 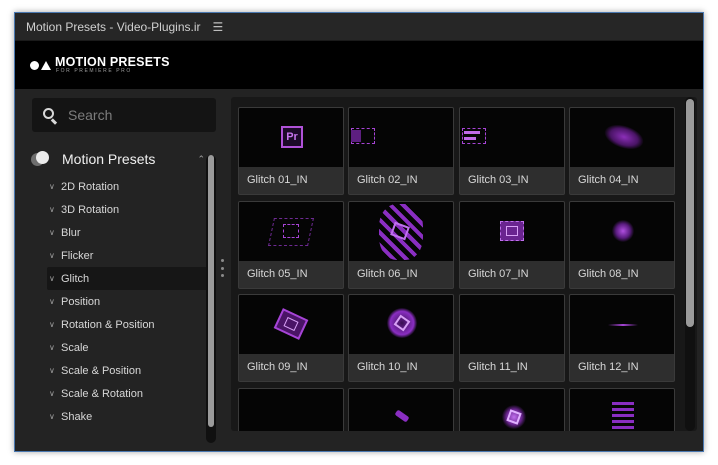 I want to click on tree-item: ∨ Scale & Rotation, so click(x=127, y=393).